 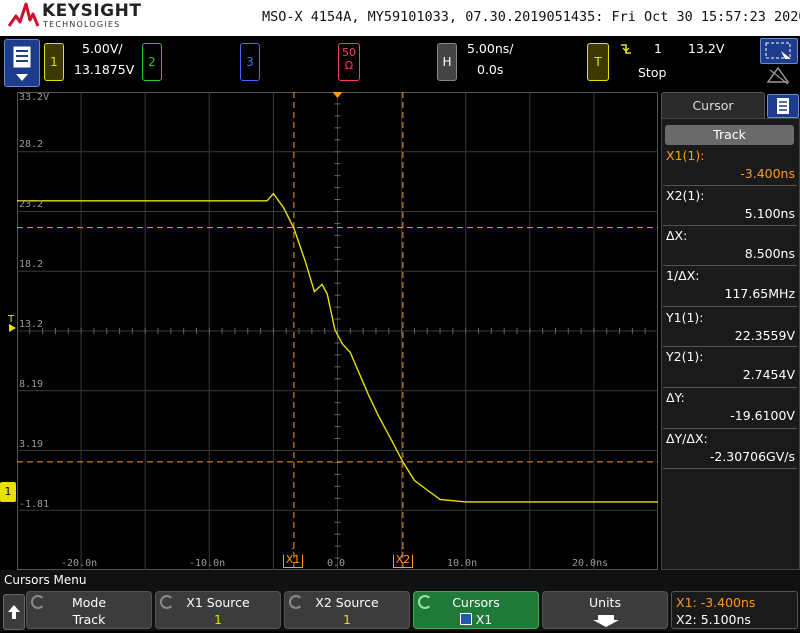 What do you see at coordinates (713, 105) in the screenshot?
I see `tab-cursor: Cursor` at bounding box center [713, 105].